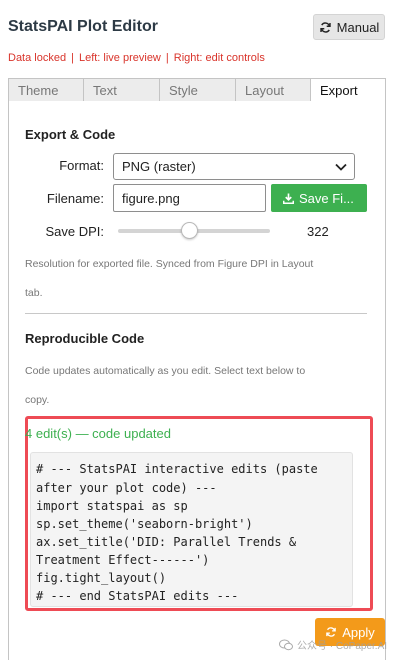 Image resolution: width=416 pixels, height=660 pixels. Describe the element at coordinates (112, 506) in the screenshot. I see `code-line: import statspai as sp` at that location.